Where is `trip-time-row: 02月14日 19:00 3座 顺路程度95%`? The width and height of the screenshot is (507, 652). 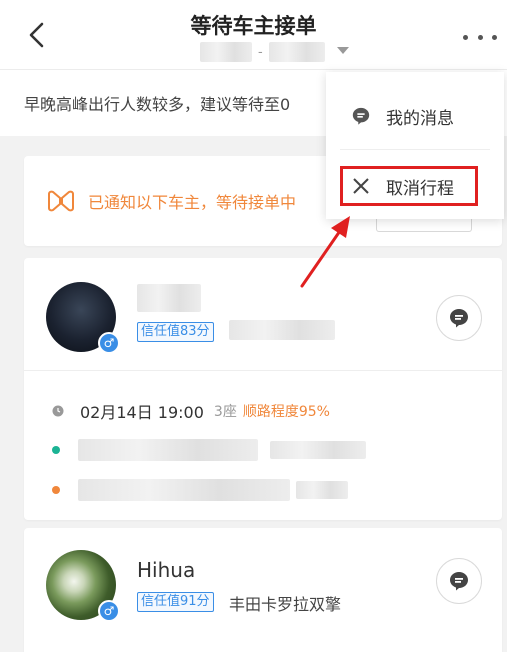 trip-time-row: 02月14日 19:00 3座 顺路程度95% is located at coordinates (191, 411).